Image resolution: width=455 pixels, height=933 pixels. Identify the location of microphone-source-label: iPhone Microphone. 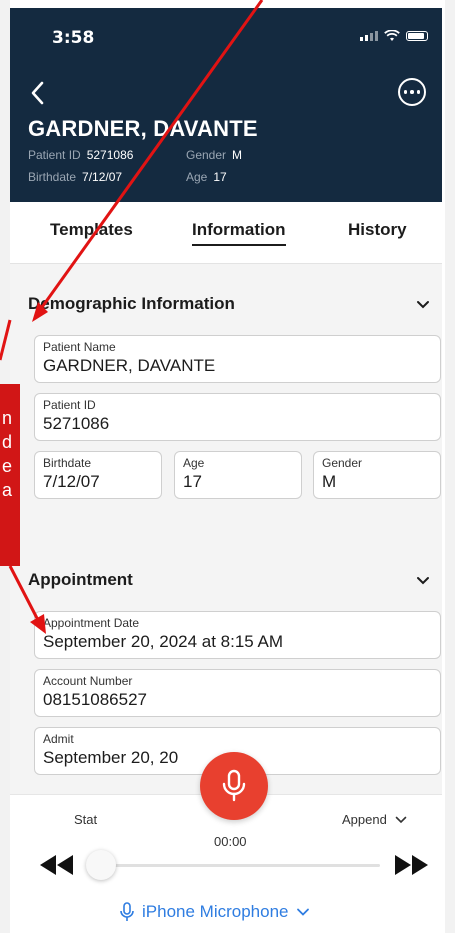
(215, 911).